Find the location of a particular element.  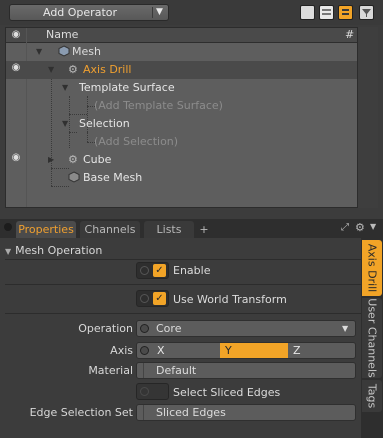

side-tab-axis-drill: Axis Drill is located at coordinates (372, 268).